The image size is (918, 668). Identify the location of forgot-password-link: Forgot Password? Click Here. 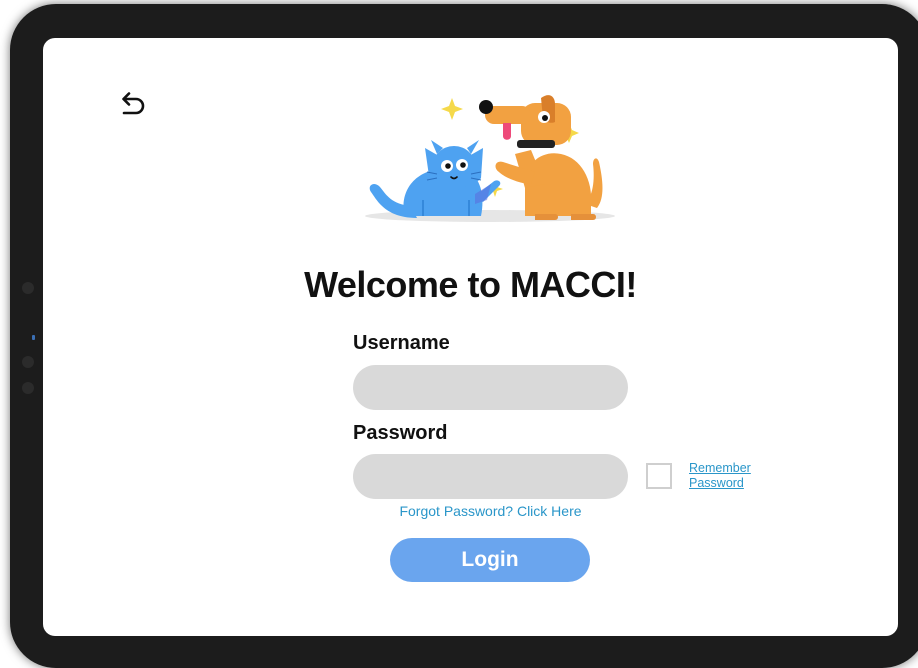
(490, 511).